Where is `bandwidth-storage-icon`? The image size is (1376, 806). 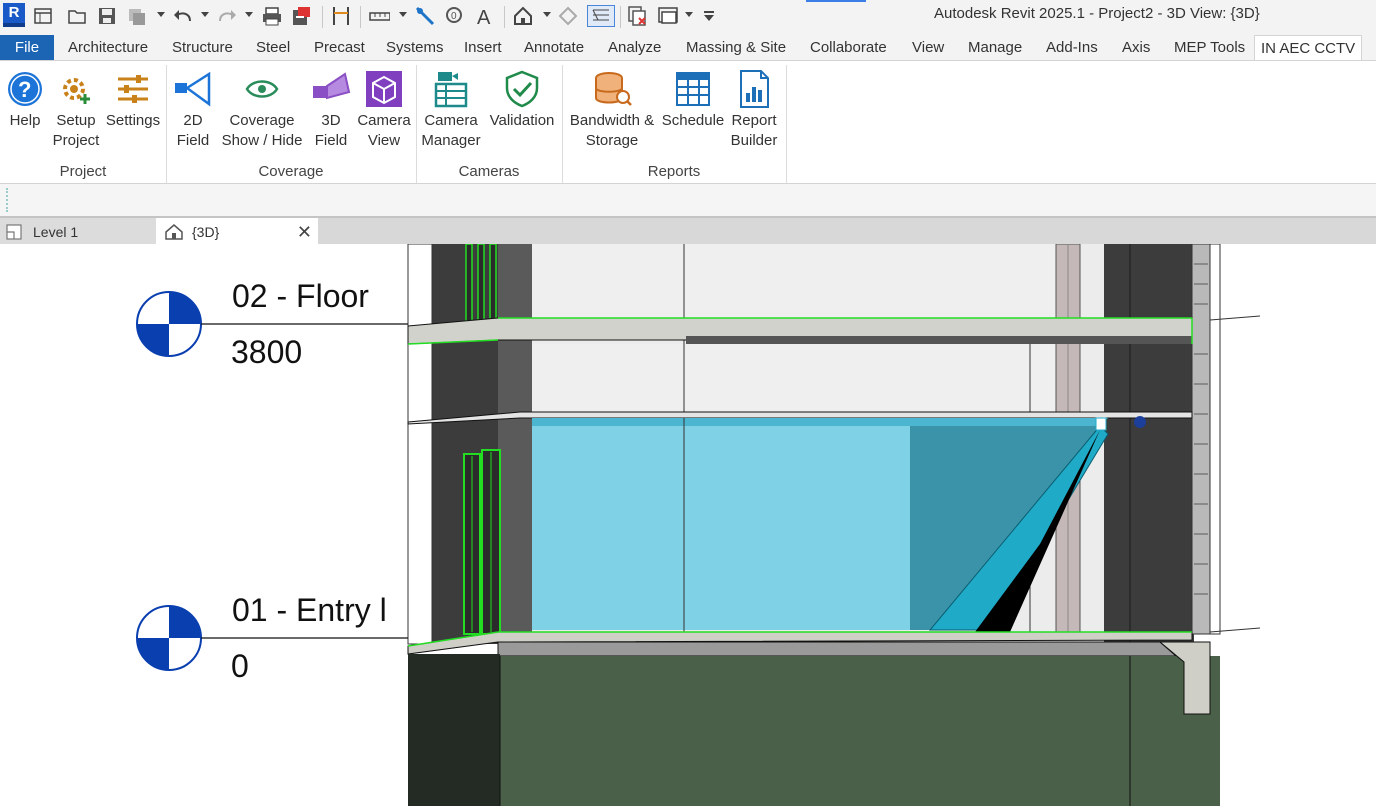
bandwidth-storage-icon is located at coordinates (612, 89).